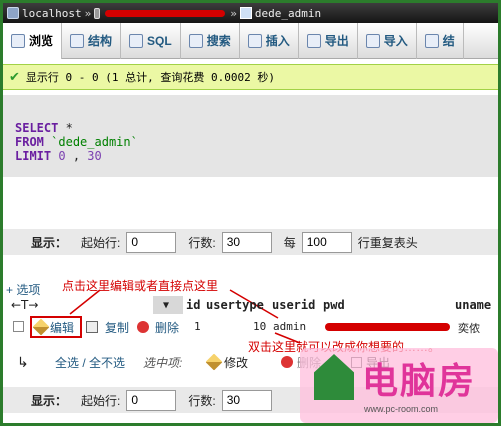 This screenshot has width=501, height=426. Describe the element at coordinates (69, 128) in the screenshot. I see `sql-star: *` at that location.